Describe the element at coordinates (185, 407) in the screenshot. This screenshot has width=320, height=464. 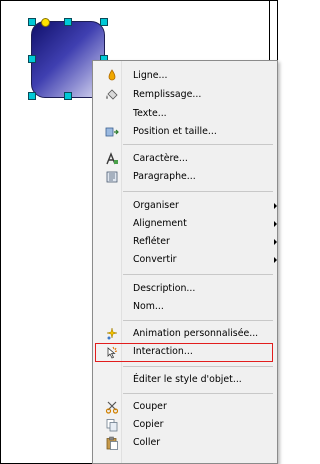
I see `menu-item-couper: Couper` at that location.